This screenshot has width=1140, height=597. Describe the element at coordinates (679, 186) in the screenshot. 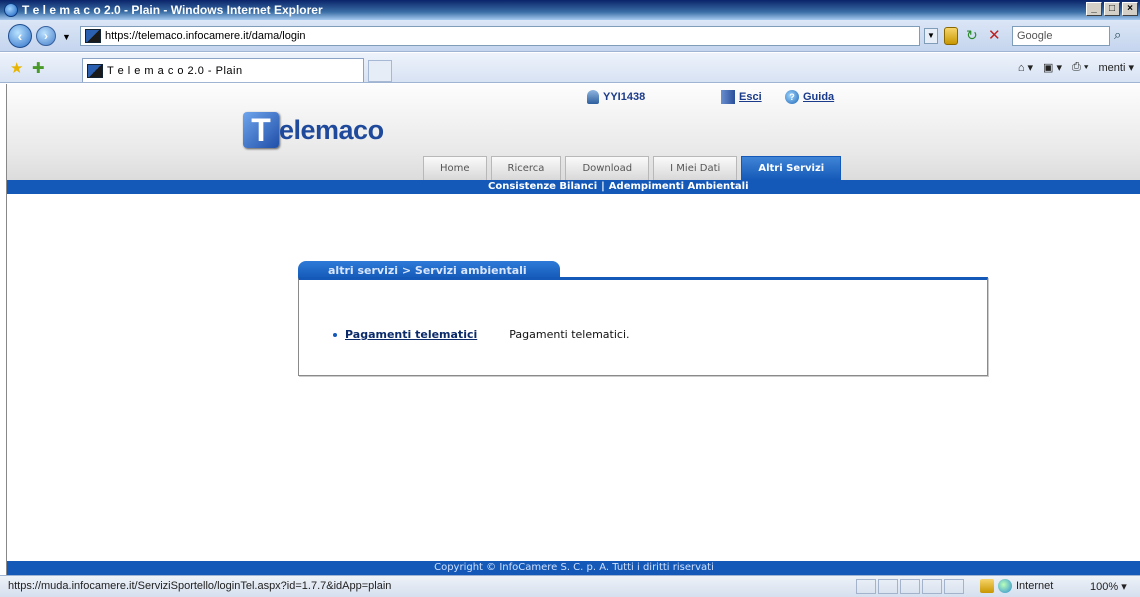

I see `subnav-adempimenti-ambientali: Adempimenti Ambientali` at that location.